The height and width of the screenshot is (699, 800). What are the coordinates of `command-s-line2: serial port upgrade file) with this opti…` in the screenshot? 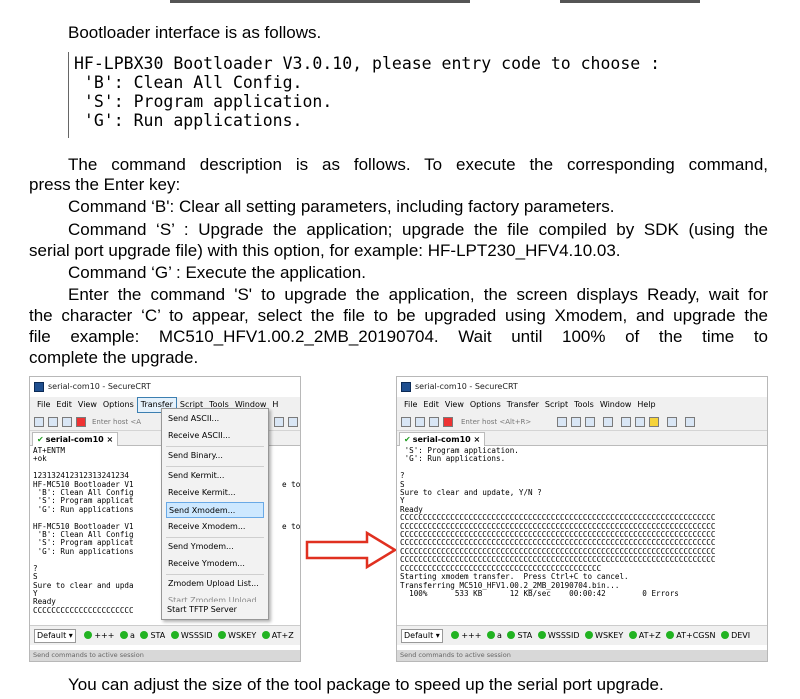 It's located at (325, 250).